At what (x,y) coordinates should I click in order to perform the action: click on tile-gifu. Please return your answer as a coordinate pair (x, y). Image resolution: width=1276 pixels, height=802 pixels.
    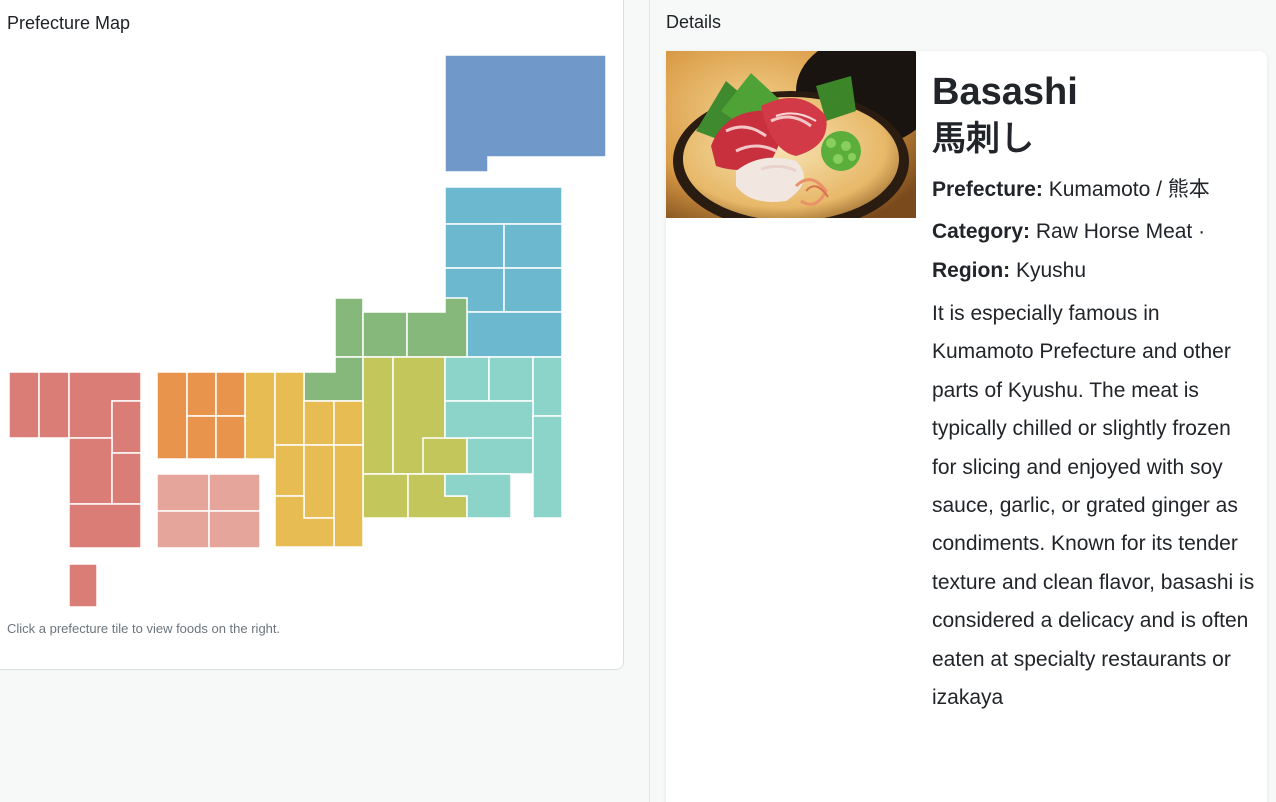
    Looking at the image, I should click on (378, 415).